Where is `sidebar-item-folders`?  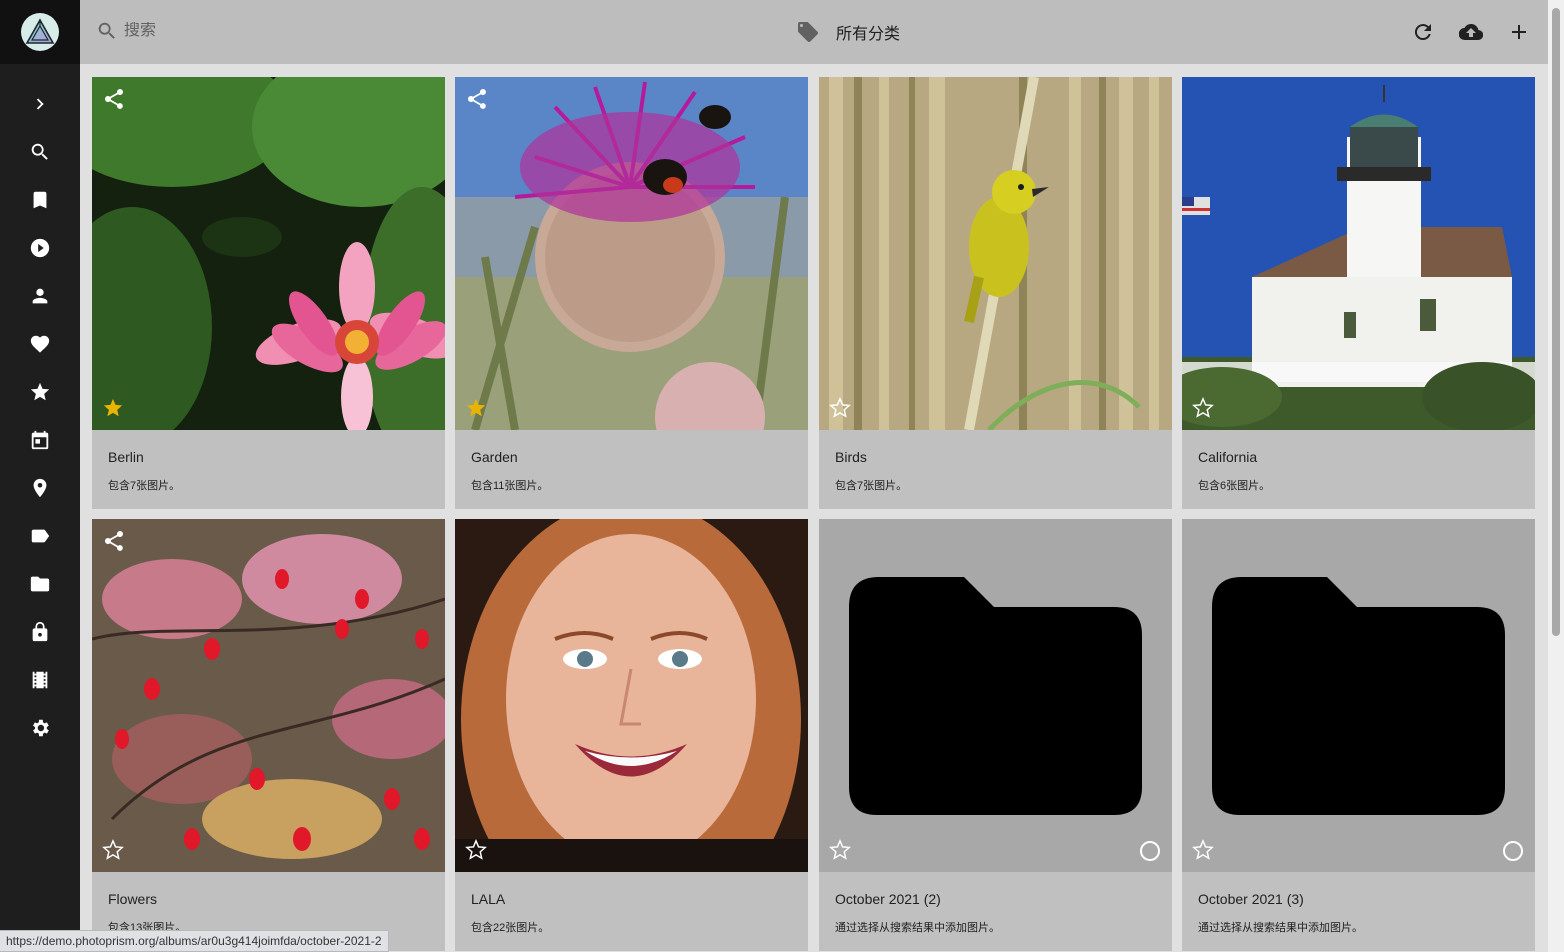 sidebar-item-folders is located at coordinates (40, 584).